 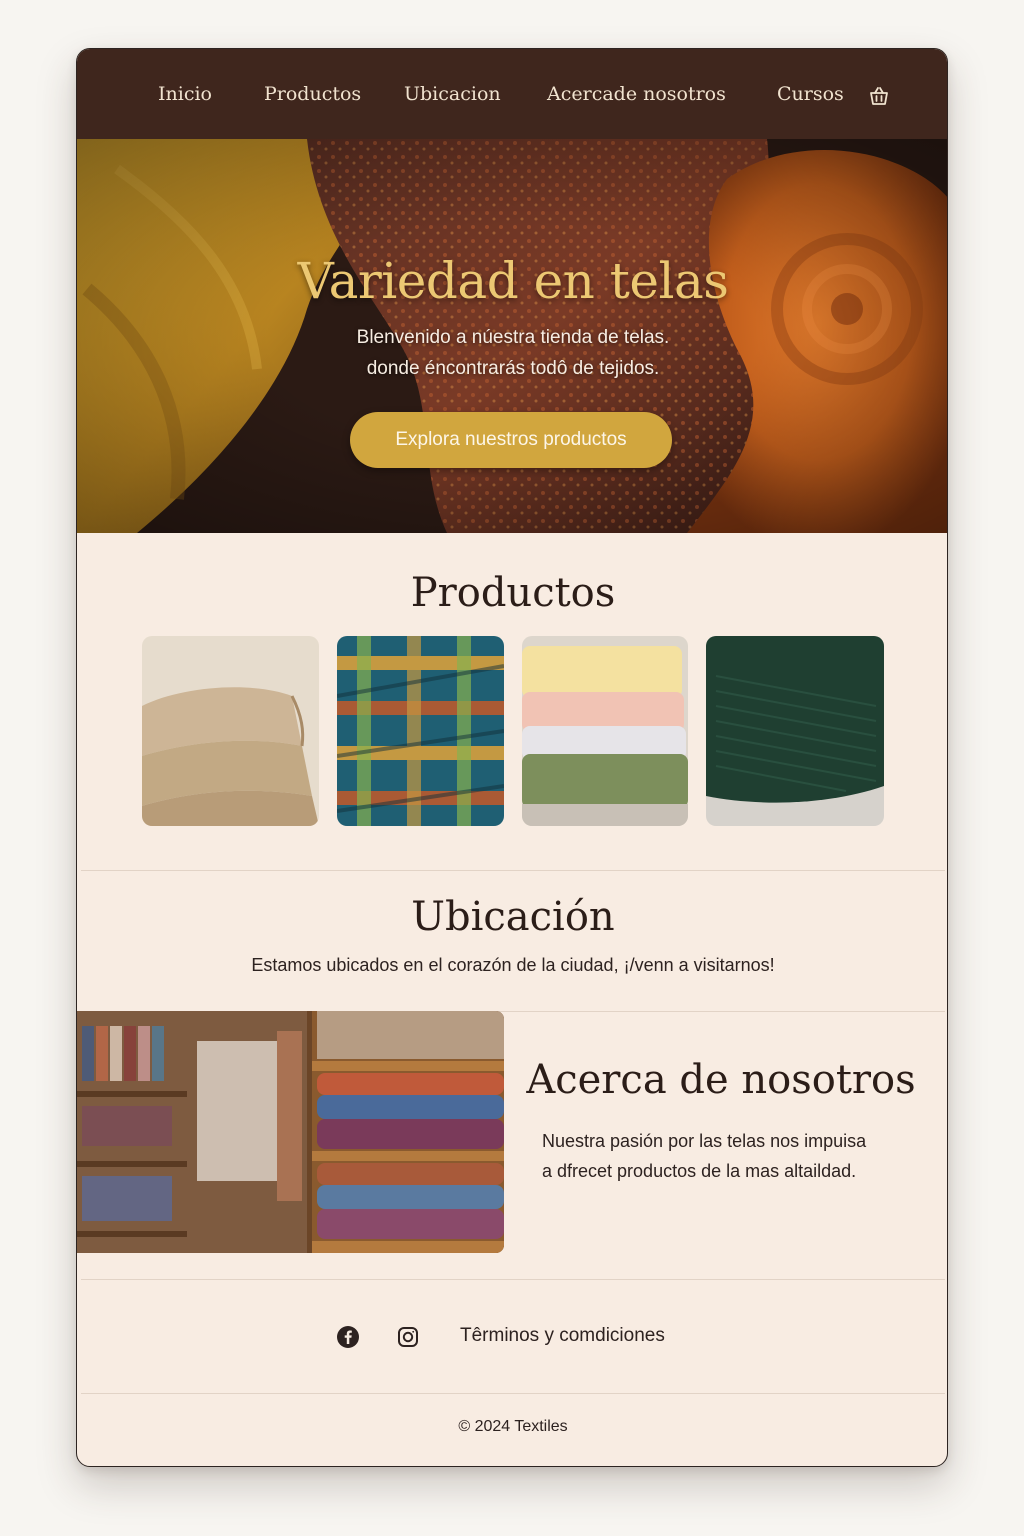 I want to click on green-corduroy-image, so click(x=795, y=731).